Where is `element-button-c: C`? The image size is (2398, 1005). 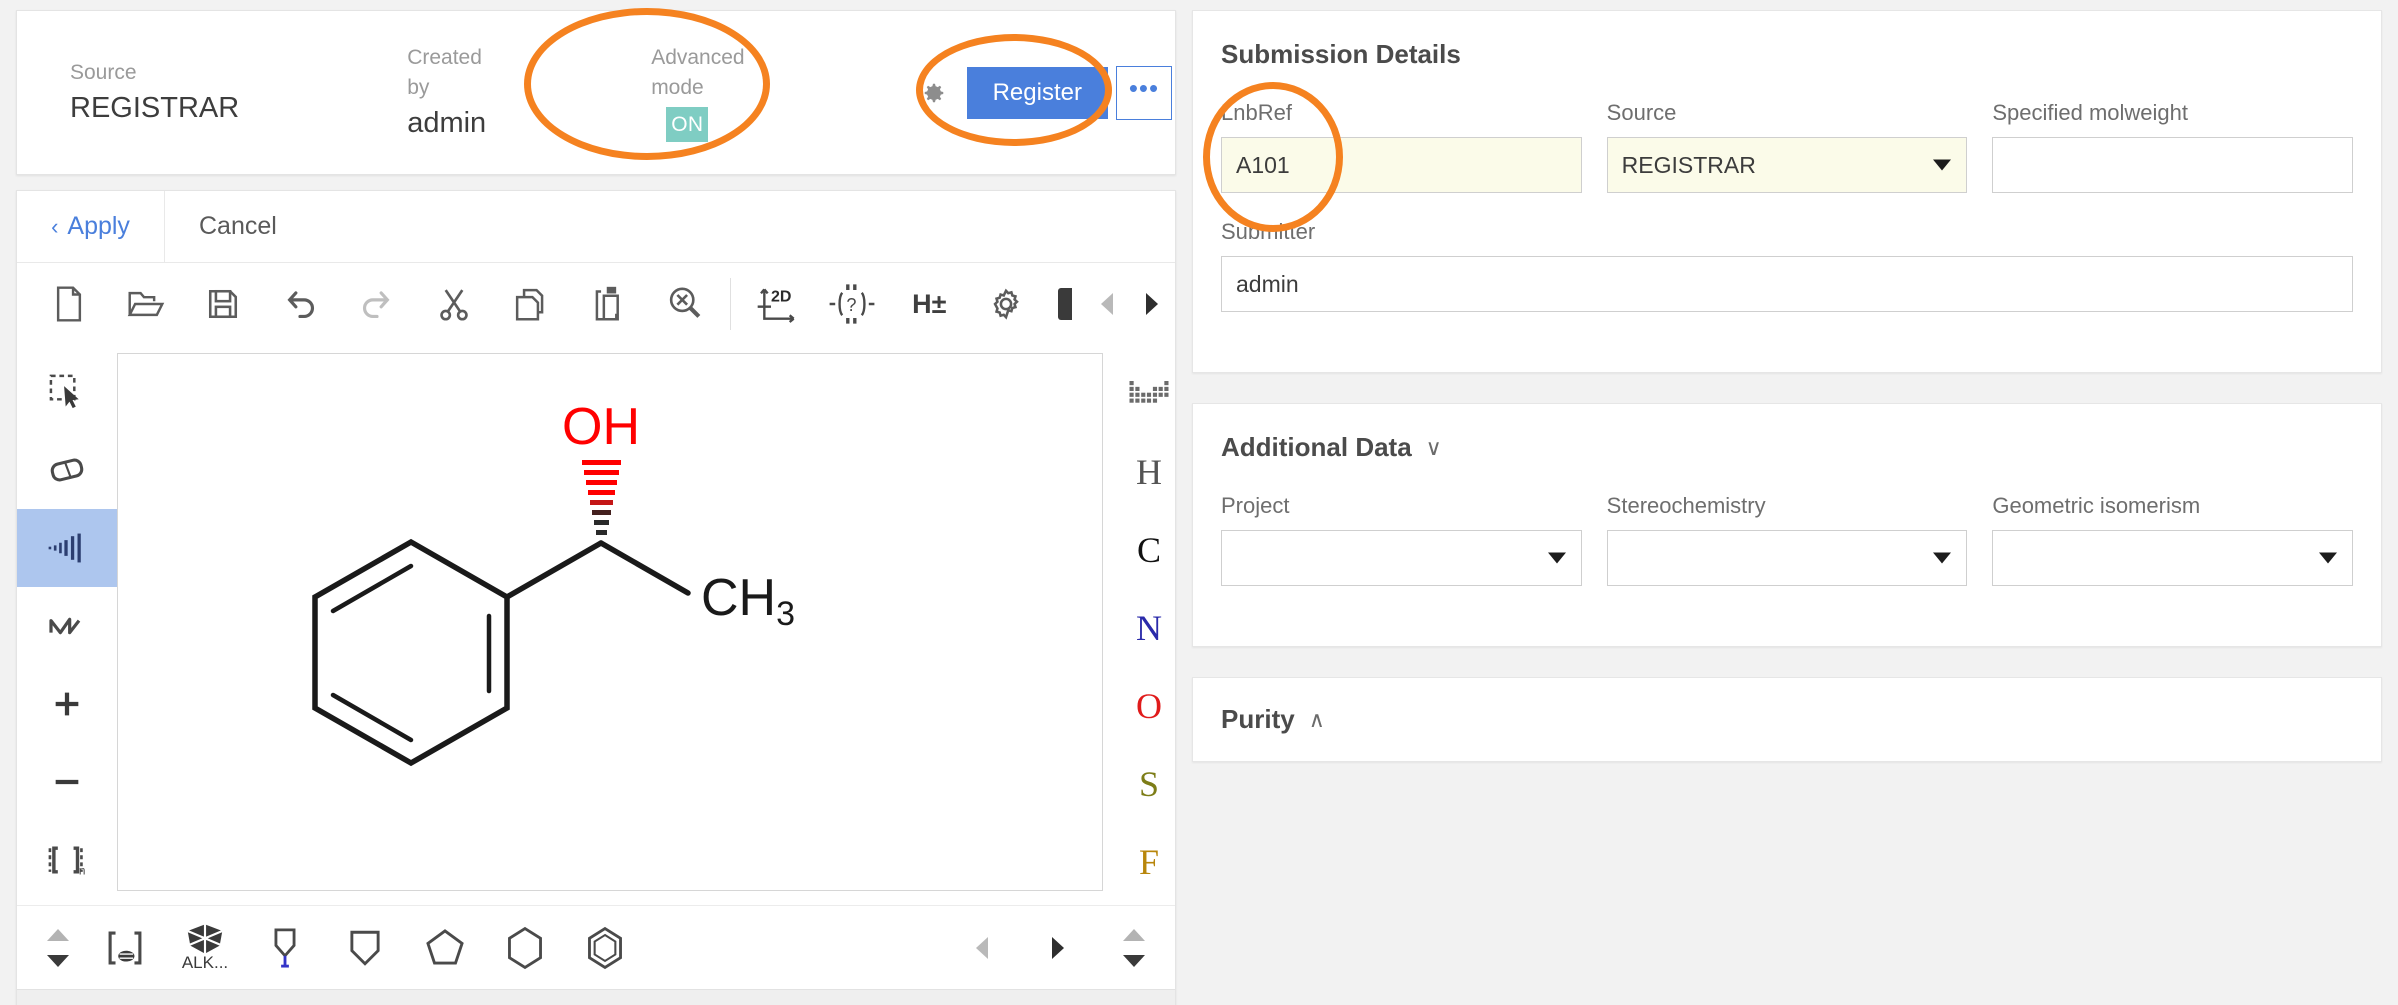
element-button-c: C is located at coordinates (1149, 550).